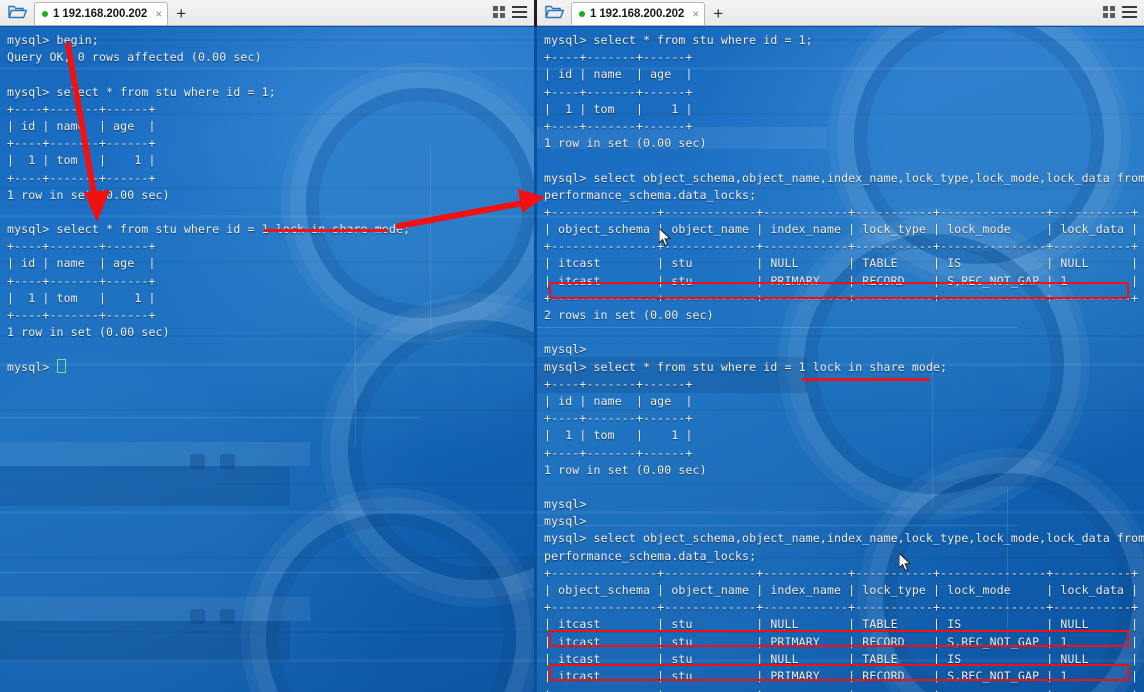 The height and width of the screenshot is (692, 1144). What do you see at coordinates (470, 209) in the screenshot?
I see `annotation-arrow-cross` at bounding box center [470, 209].